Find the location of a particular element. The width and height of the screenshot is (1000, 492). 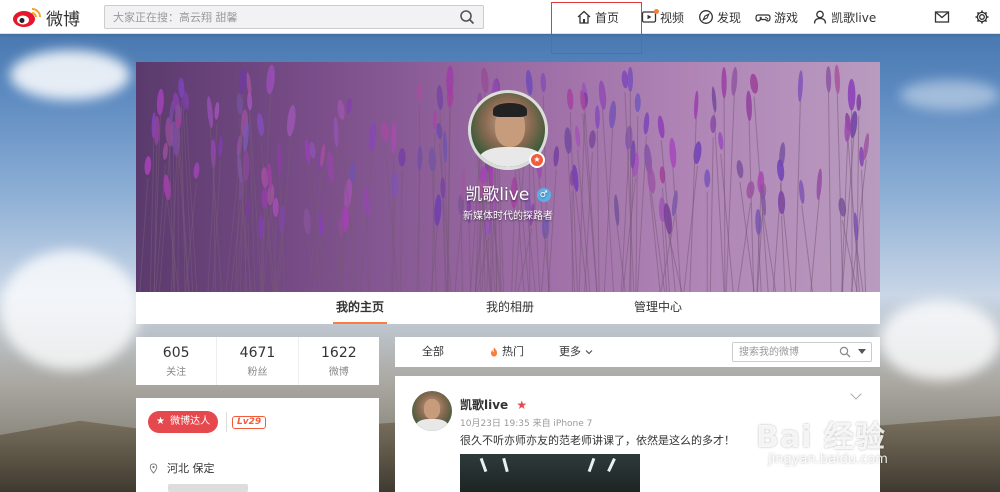

talent-star-icon: ★ is located at coordinates (522, 405).